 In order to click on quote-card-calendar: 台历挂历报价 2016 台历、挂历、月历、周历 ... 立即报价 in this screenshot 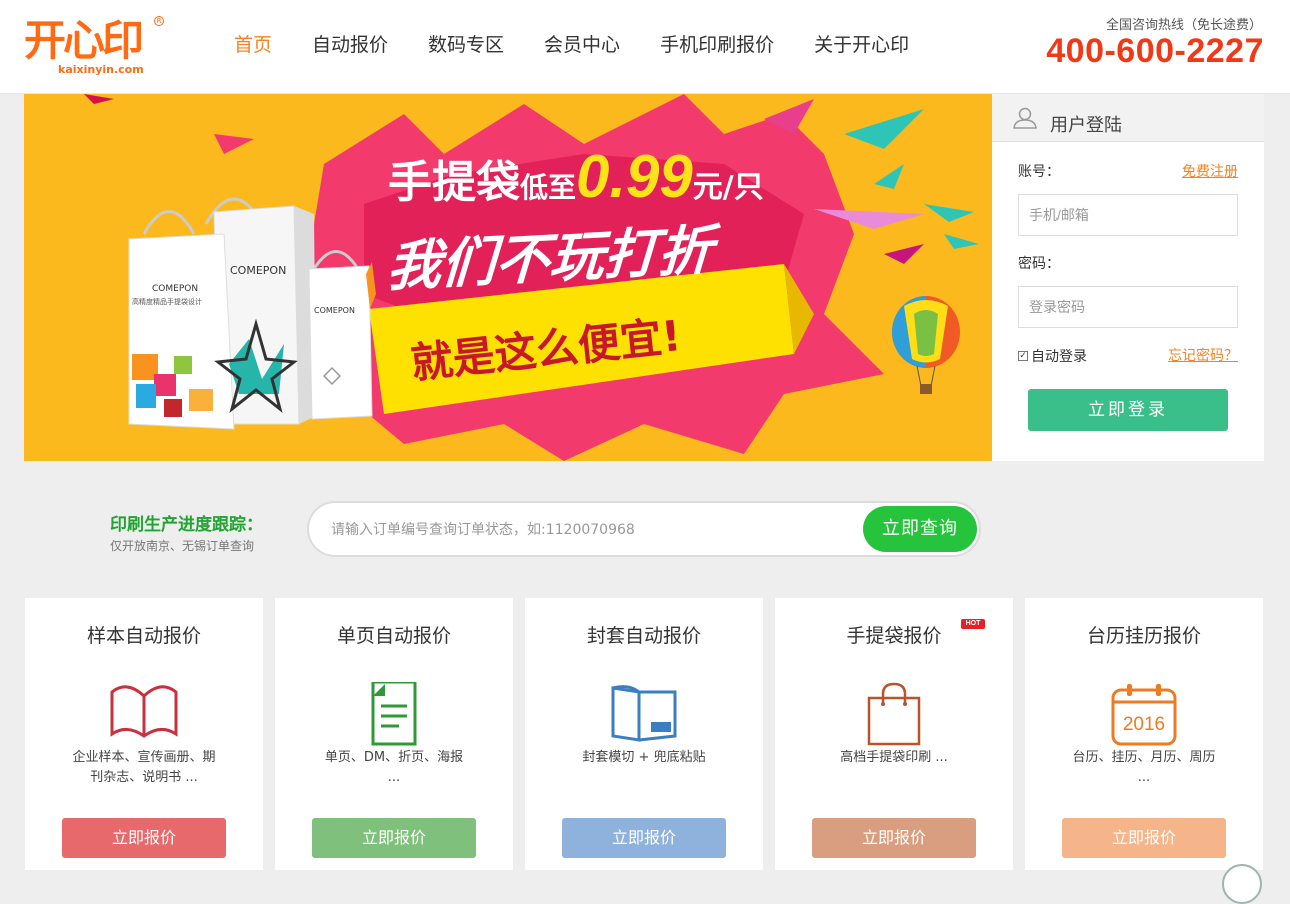, I will do `click(1144, 734)`.